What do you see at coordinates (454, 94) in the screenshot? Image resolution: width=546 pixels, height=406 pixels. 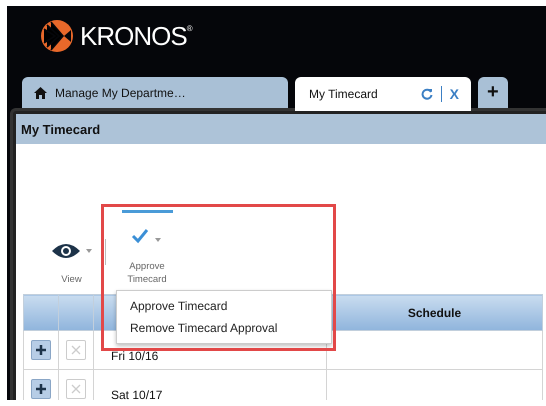 I see `close-button: X` at bounding box center [454, 94].